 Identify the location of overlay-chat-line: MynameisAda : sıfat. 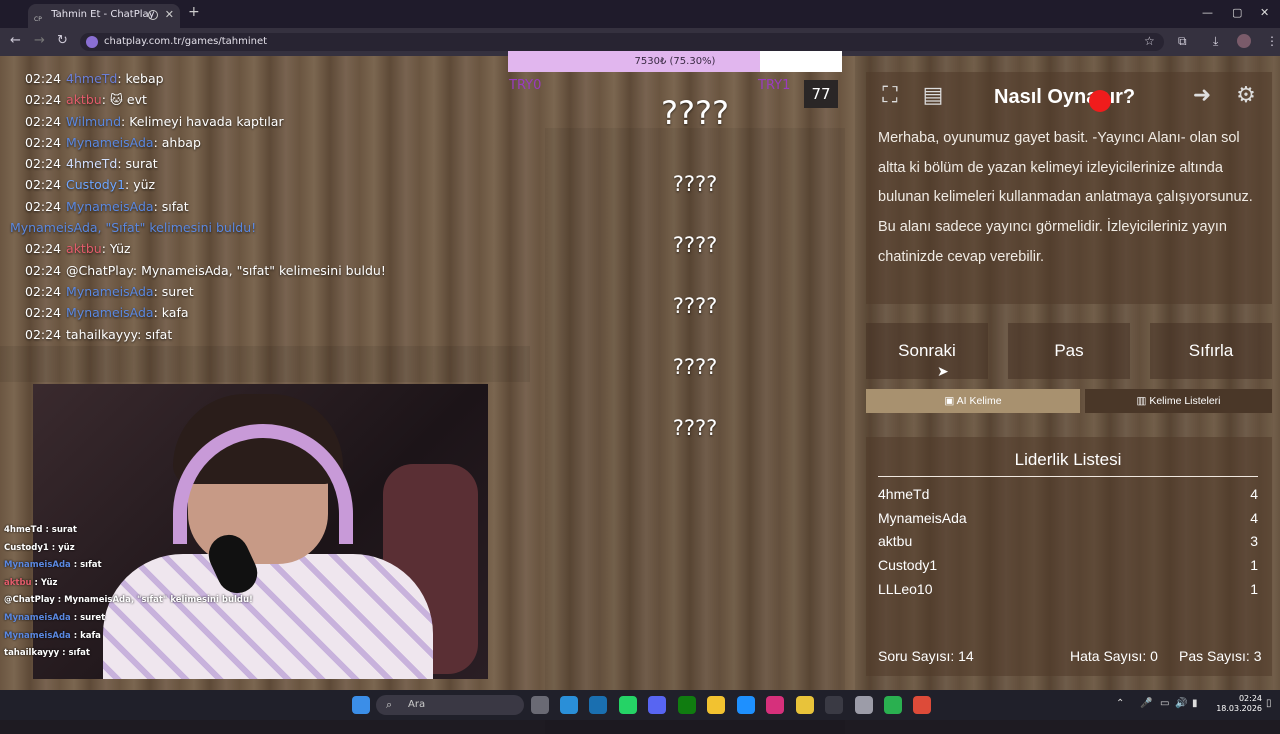
(184, 566).